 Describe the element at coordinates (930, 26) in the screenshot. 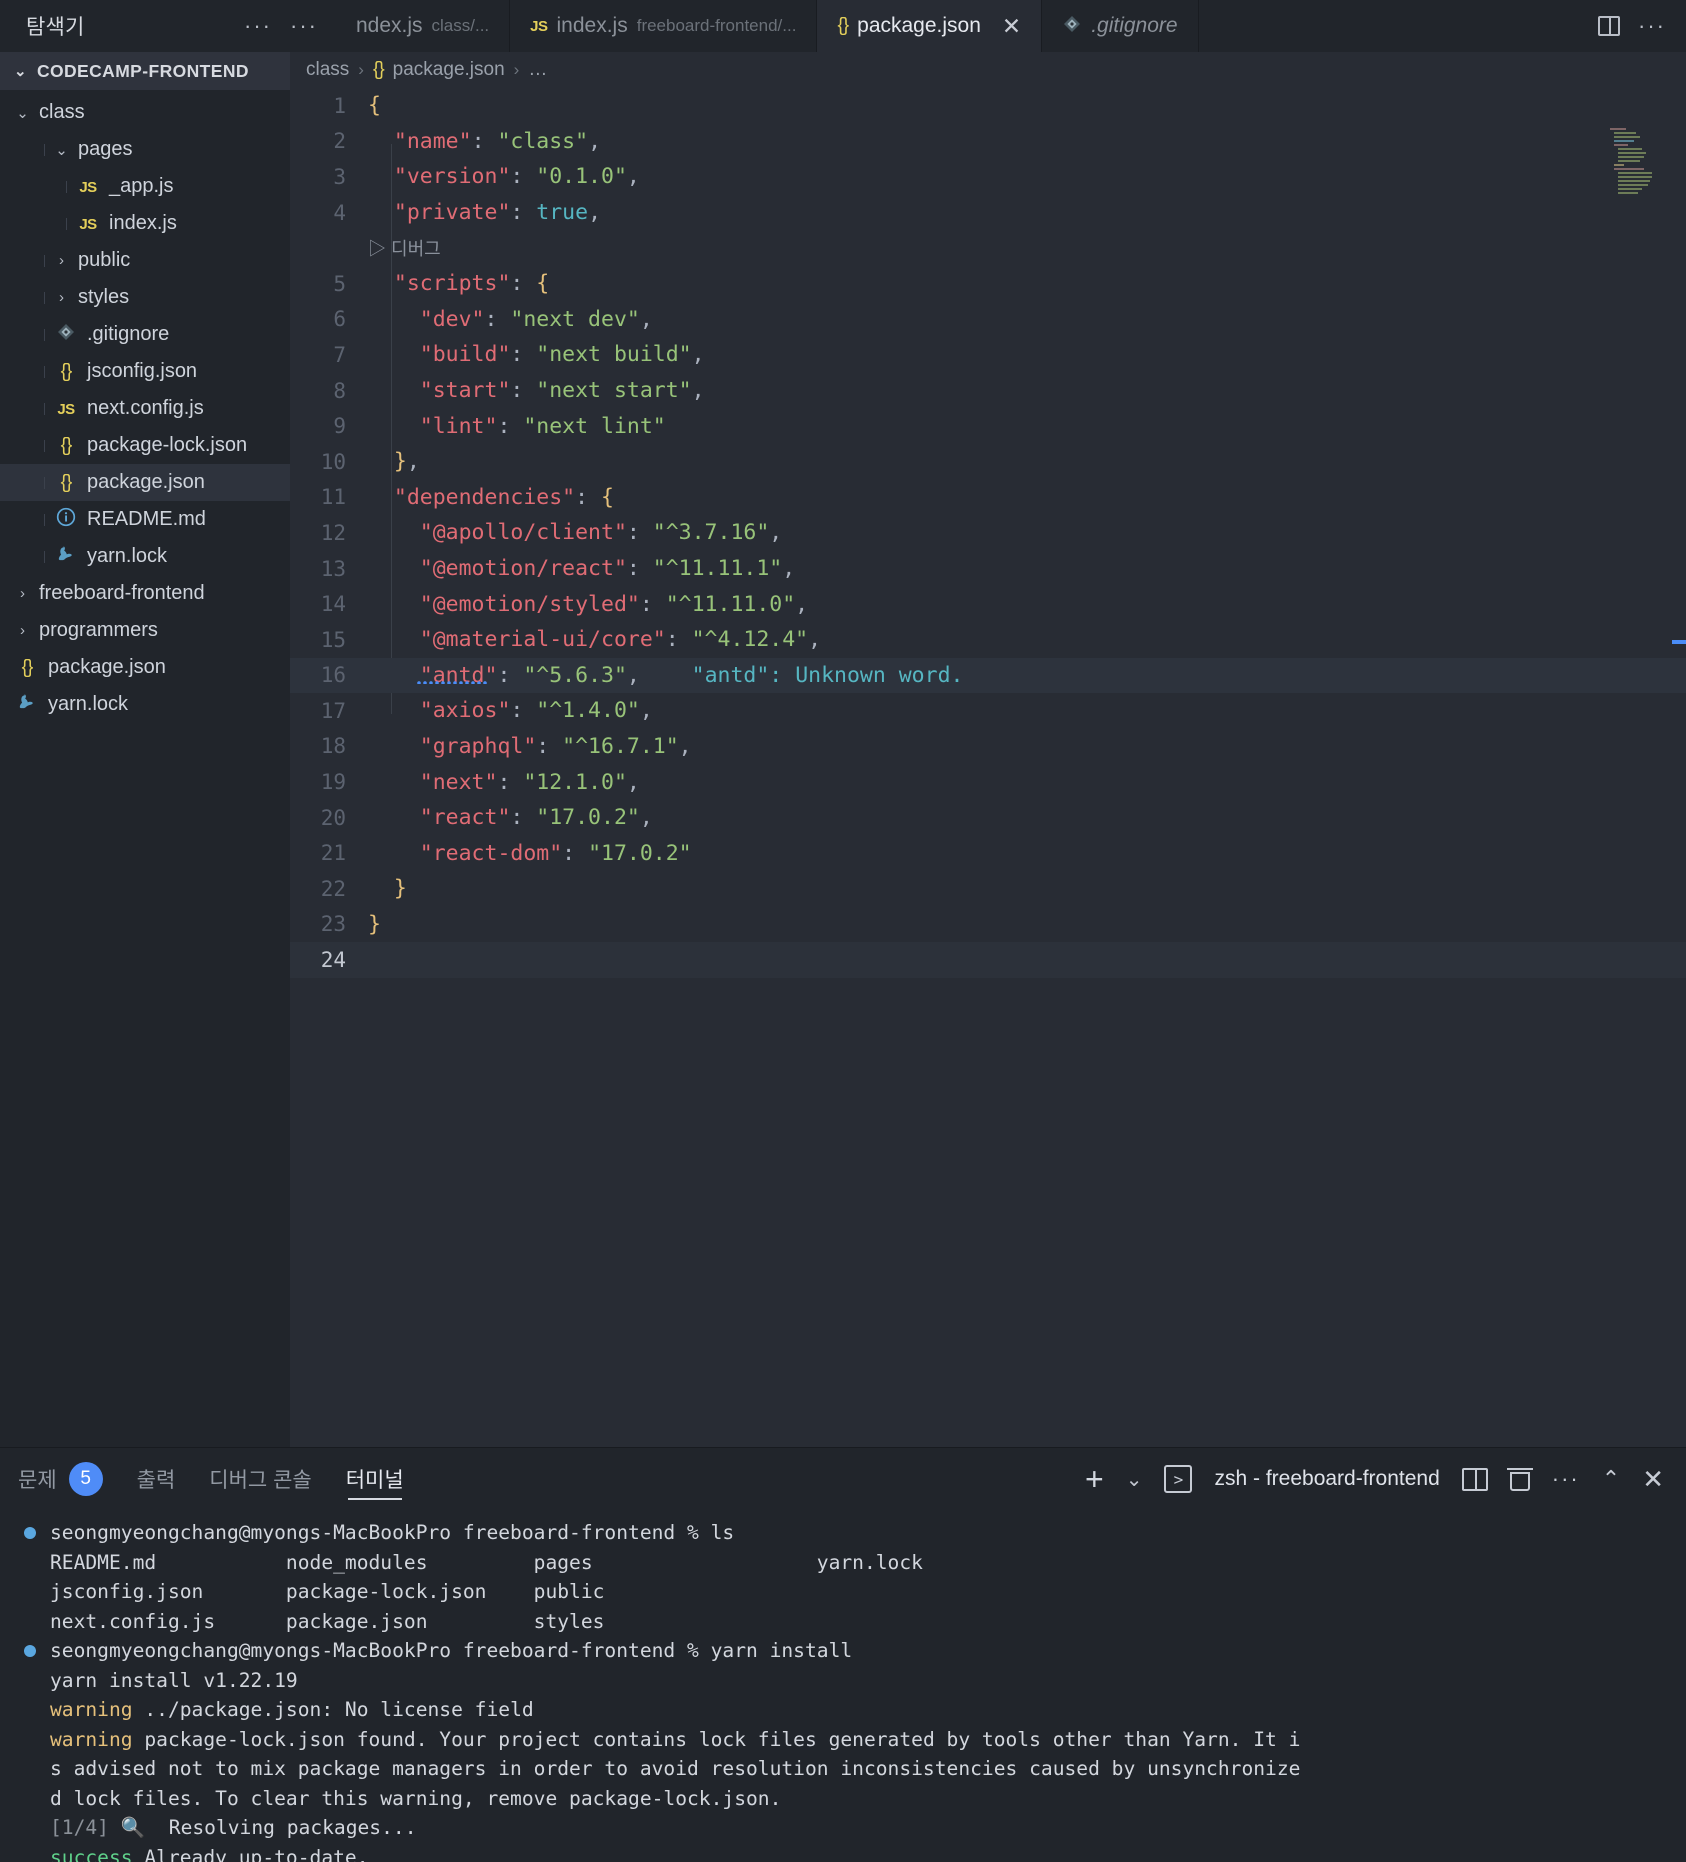

I see `editor-tab-package-json: {} package.json ✕` at that location.